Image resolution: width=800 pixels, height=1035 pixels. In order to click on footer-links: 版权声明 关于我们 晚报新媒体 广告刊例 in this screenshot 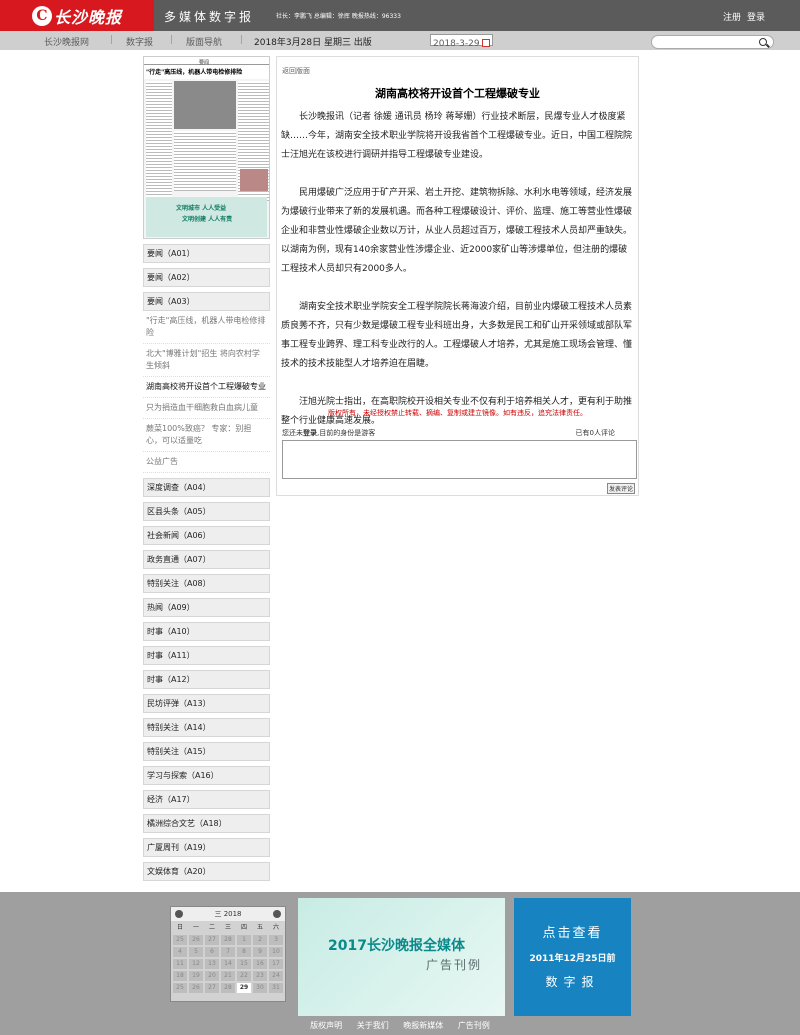, I will do `click(400, 1025)`.